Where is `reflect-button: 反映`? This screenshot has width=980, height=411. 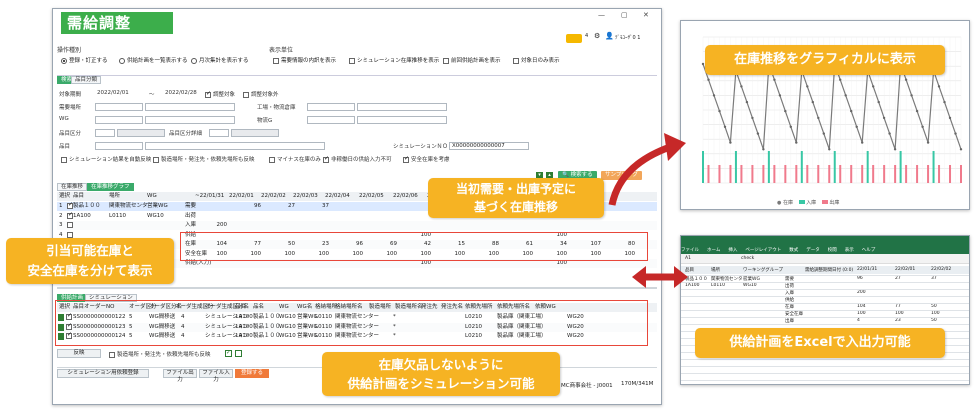
reflect-button: 反映 is located at coordinates (79, 353).